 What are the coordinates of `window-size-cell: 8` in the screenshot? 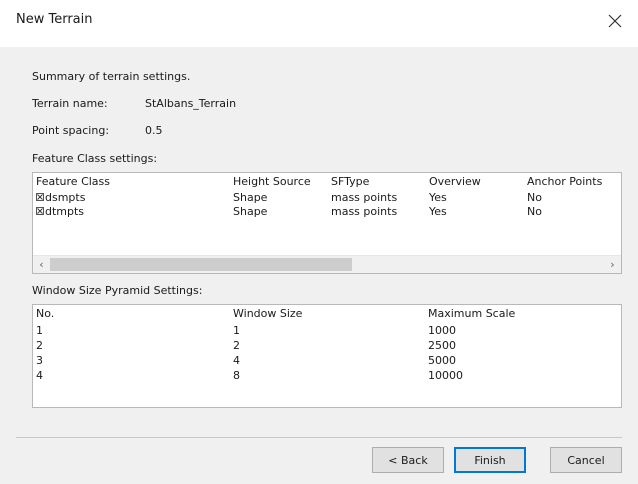 It's located at (236, 375).